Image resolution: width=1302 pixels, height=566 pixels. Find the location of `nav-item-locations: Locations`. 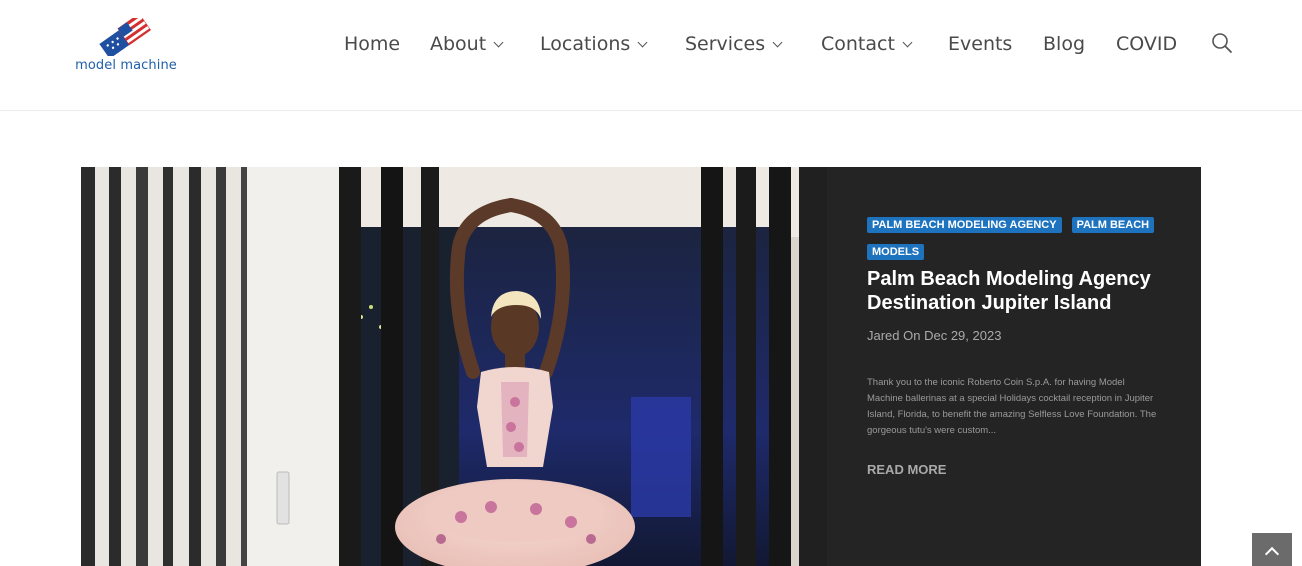

nav-item-locations: Locations is located at coordinates (594, 44).